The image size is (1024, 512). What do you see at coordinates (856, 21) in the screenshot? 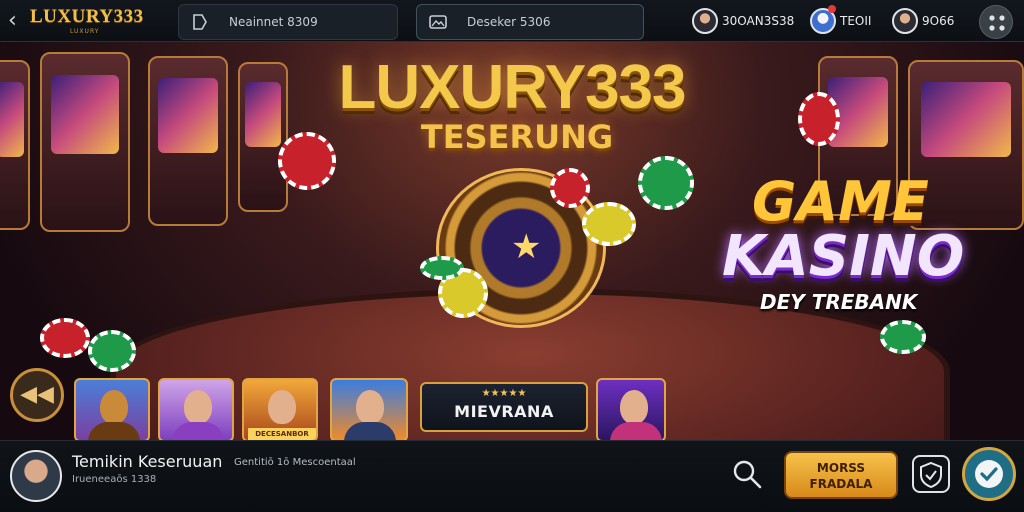
I see `user-name: TEOII` at bounding box center [856, 21].